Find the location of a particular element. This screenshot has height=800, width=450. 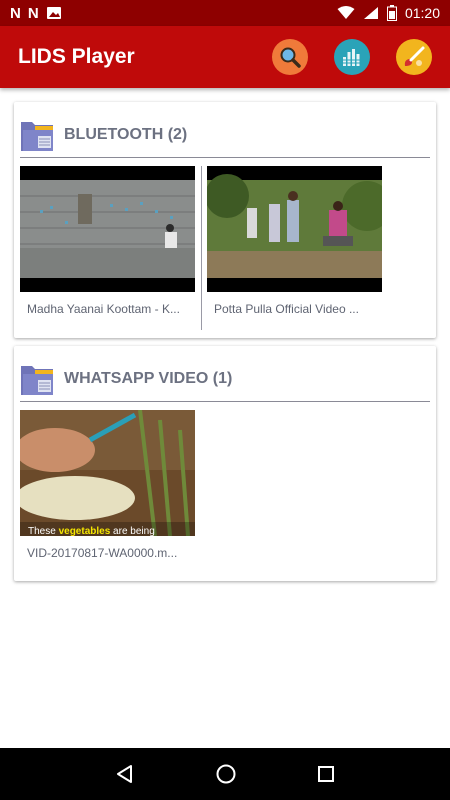

svg-text: These vegetables are being is located at coordinates (91, 531).